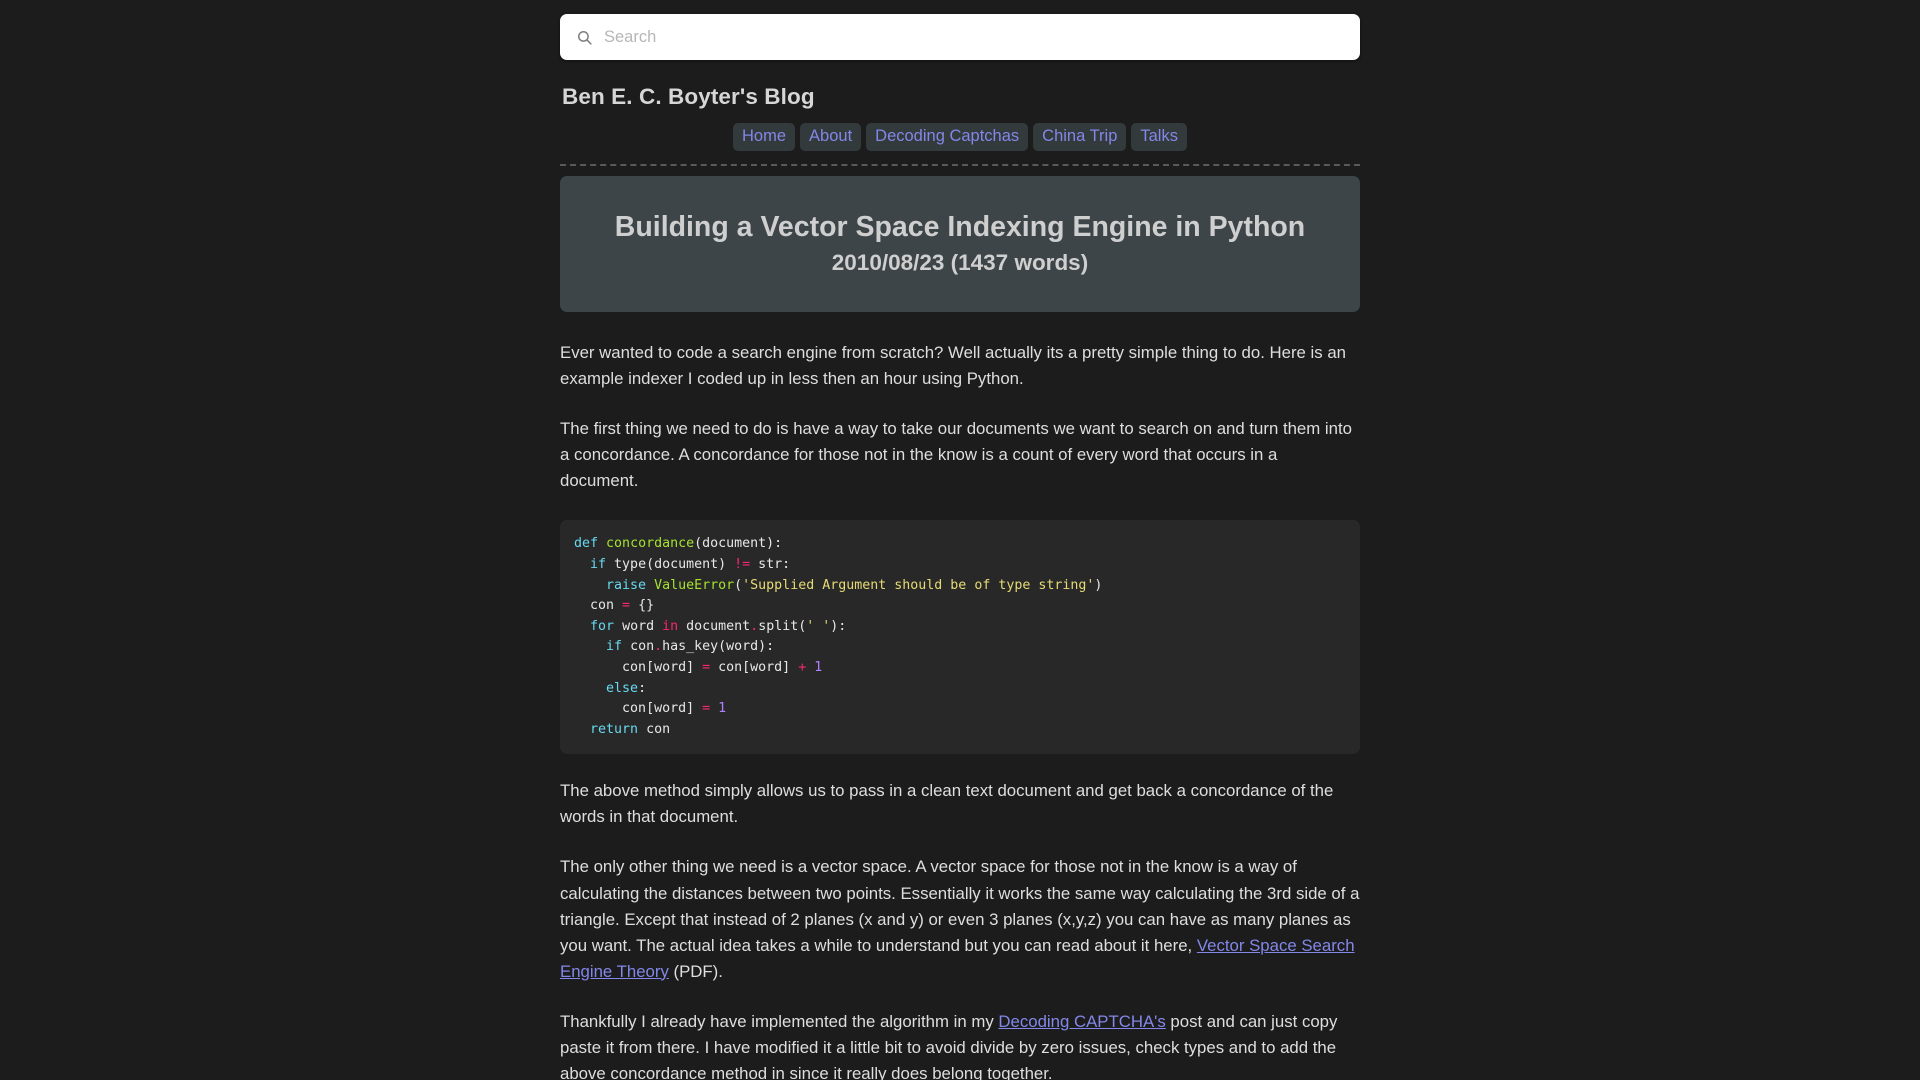 This screenshot has height=1080, width=1920. I want to click on search-input, so click(982, 37).